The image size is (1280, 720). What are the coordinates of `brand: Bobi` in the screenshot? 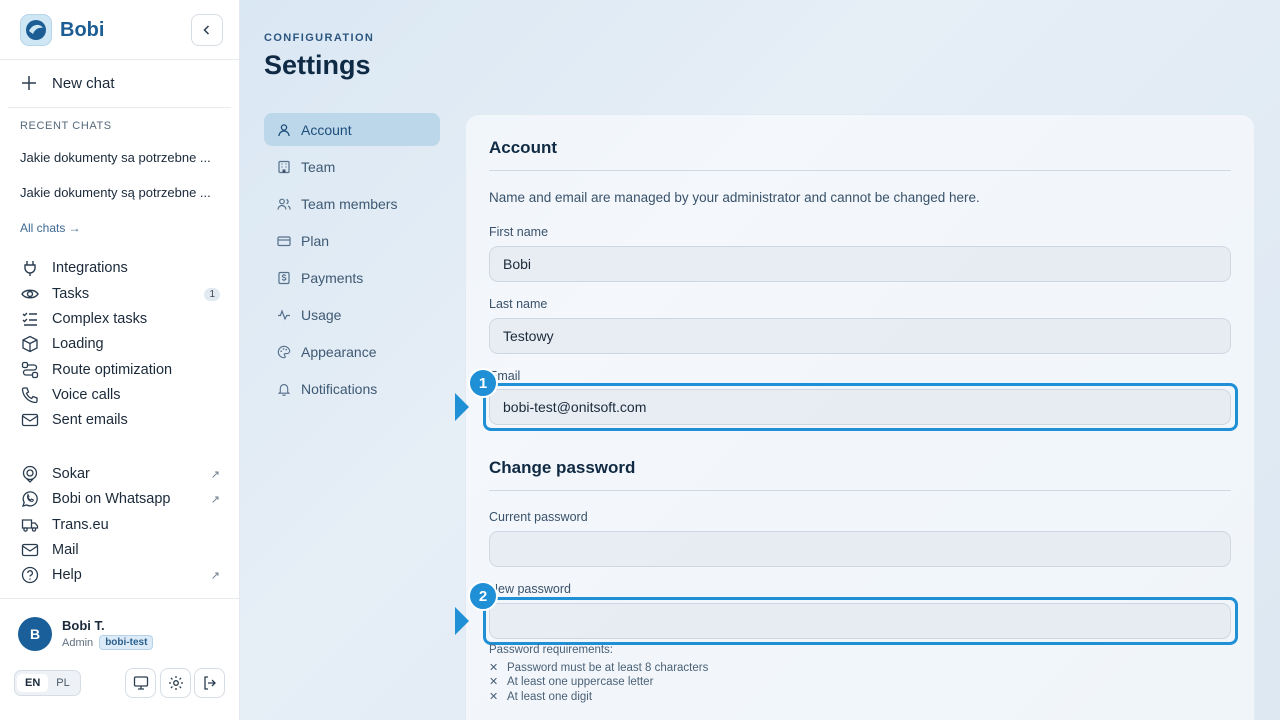 It's located at (62, 30).